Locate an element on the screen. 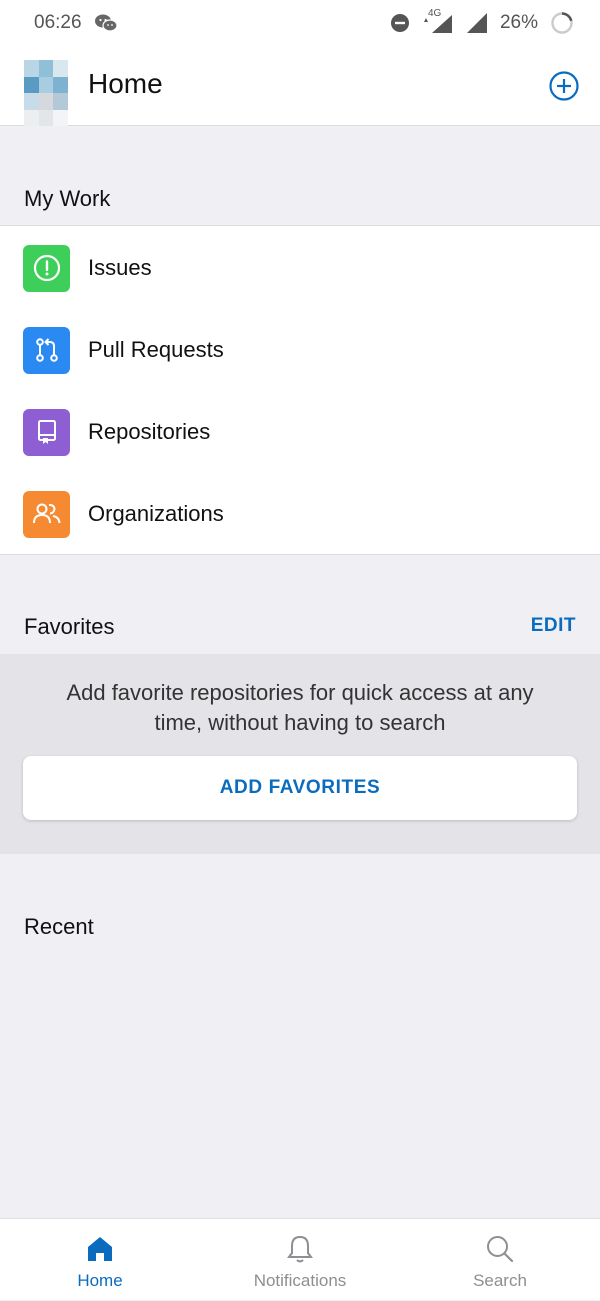  issues-label: Issues is located at coordinates (120, 267).